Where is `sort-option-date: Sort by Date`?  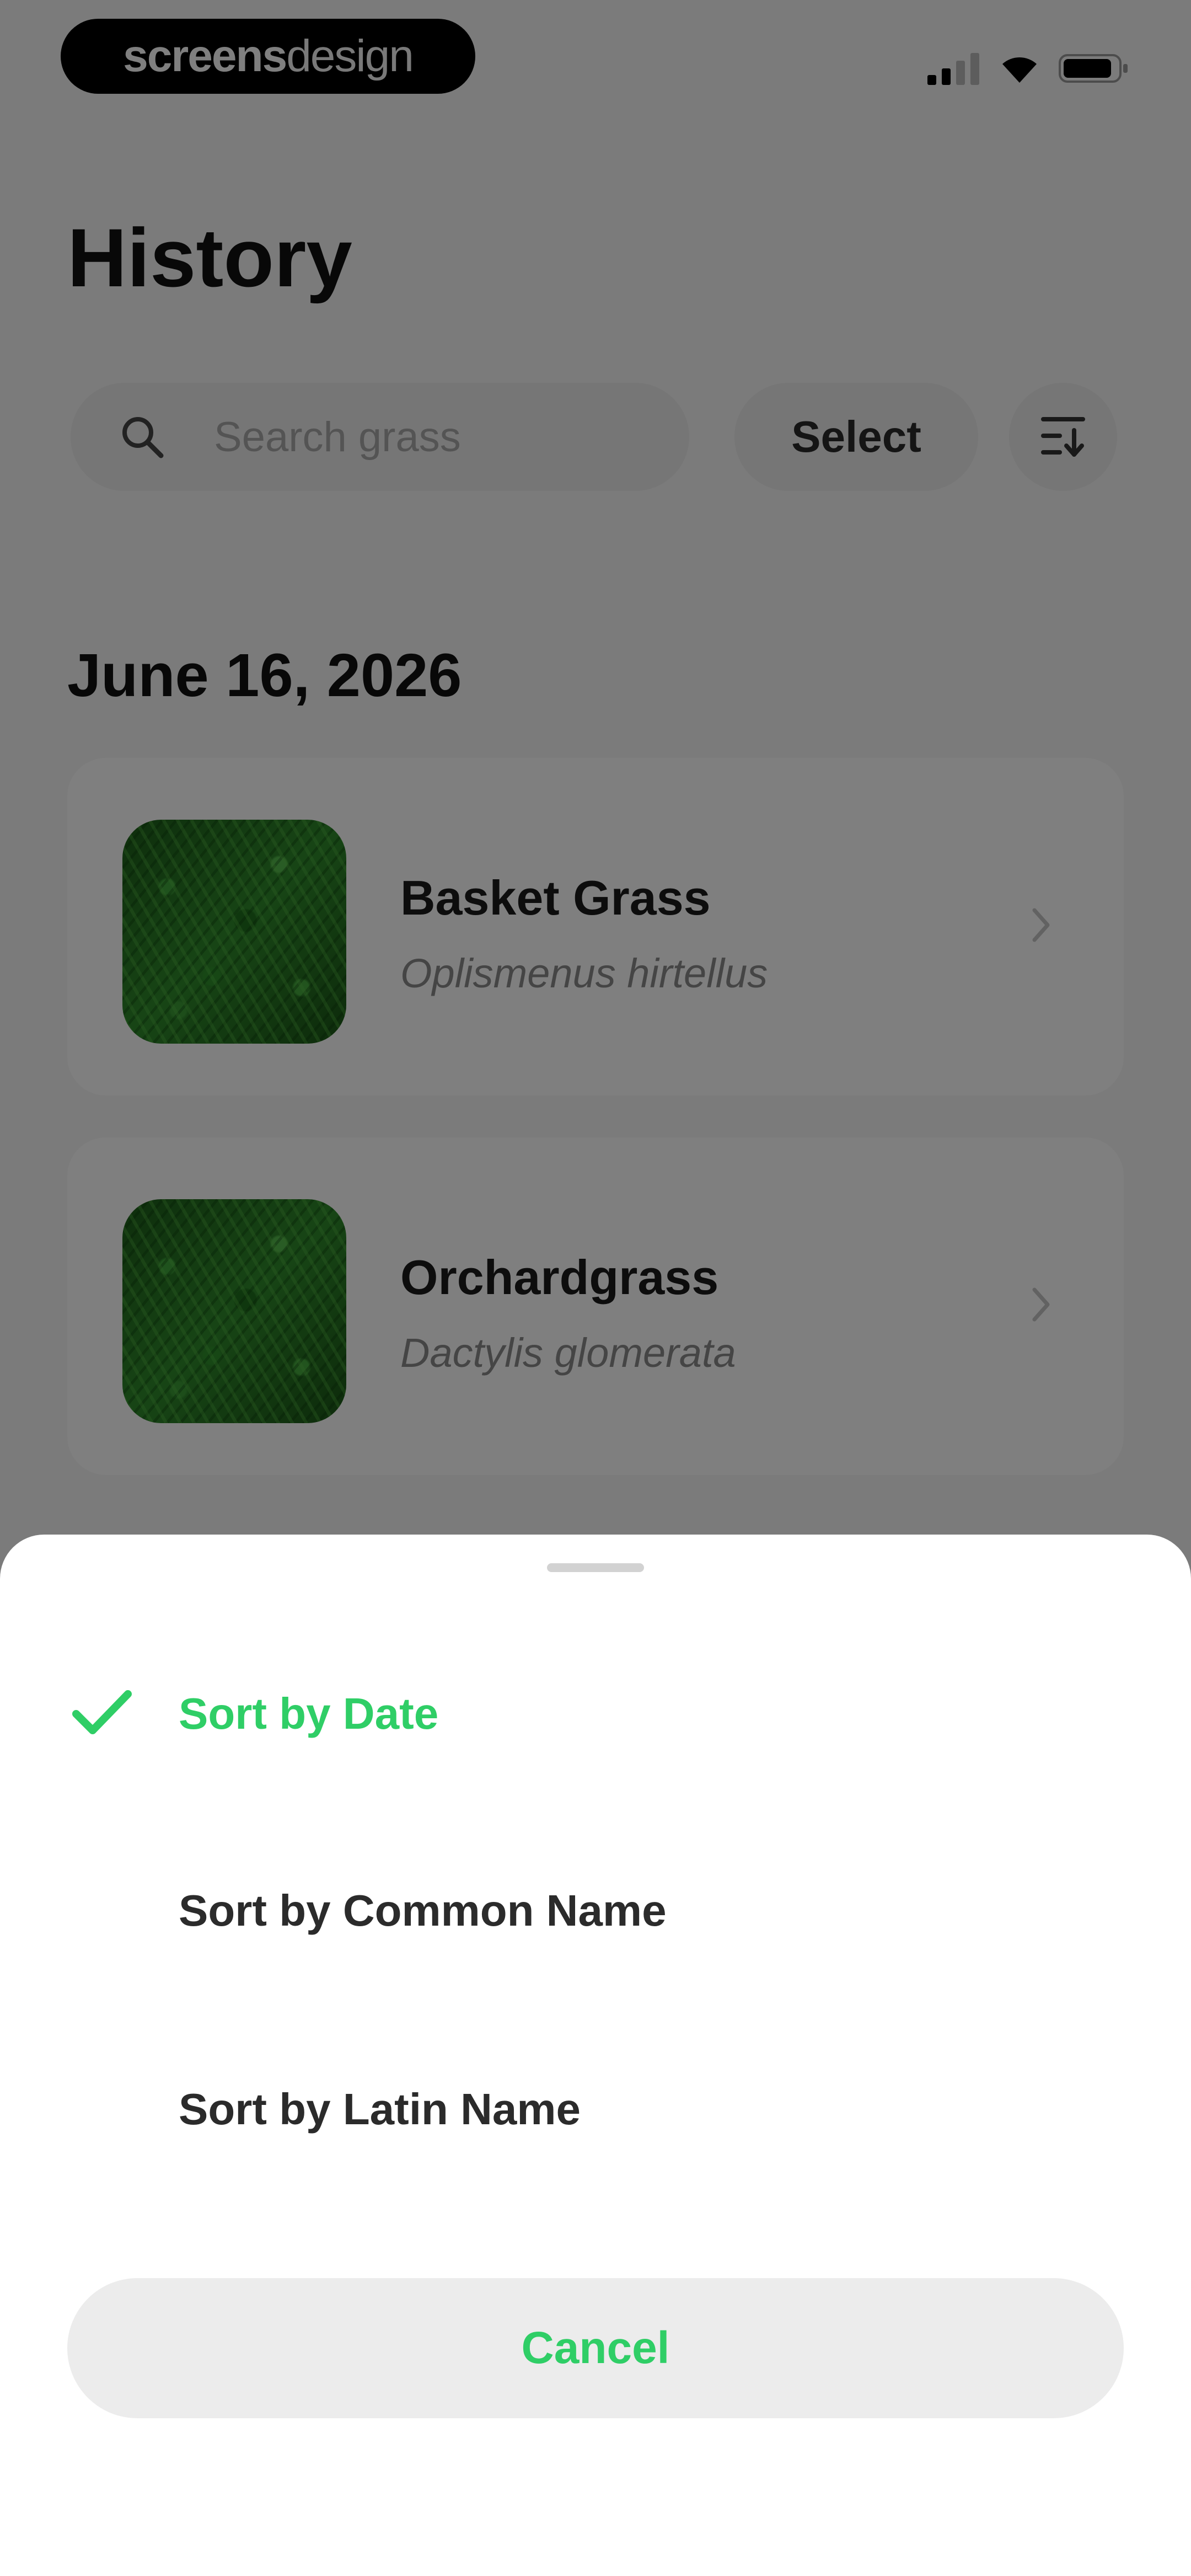 sort-option-date: Sort by Date is located at coordinates (595, 1715).